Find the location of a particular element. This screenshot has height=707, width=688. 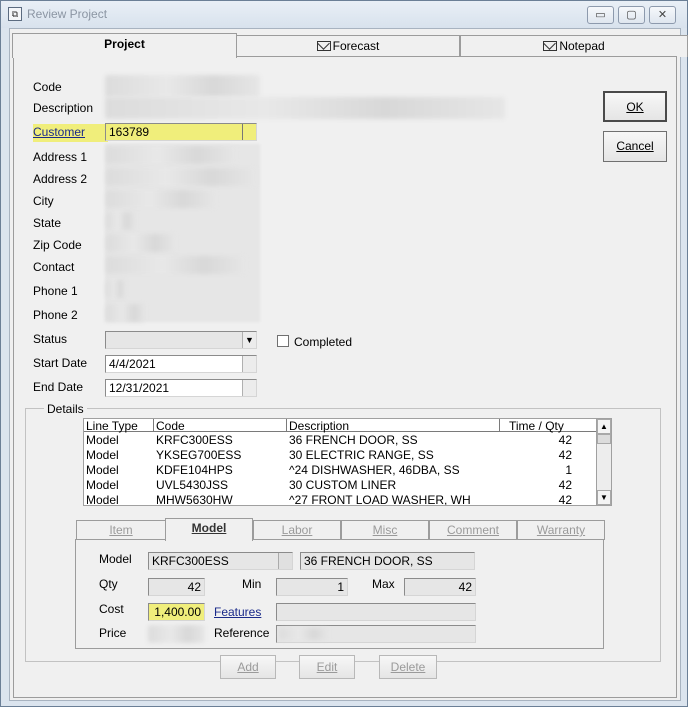

end-date-field: 12/31/2021 is located at coordinates (181, 388).